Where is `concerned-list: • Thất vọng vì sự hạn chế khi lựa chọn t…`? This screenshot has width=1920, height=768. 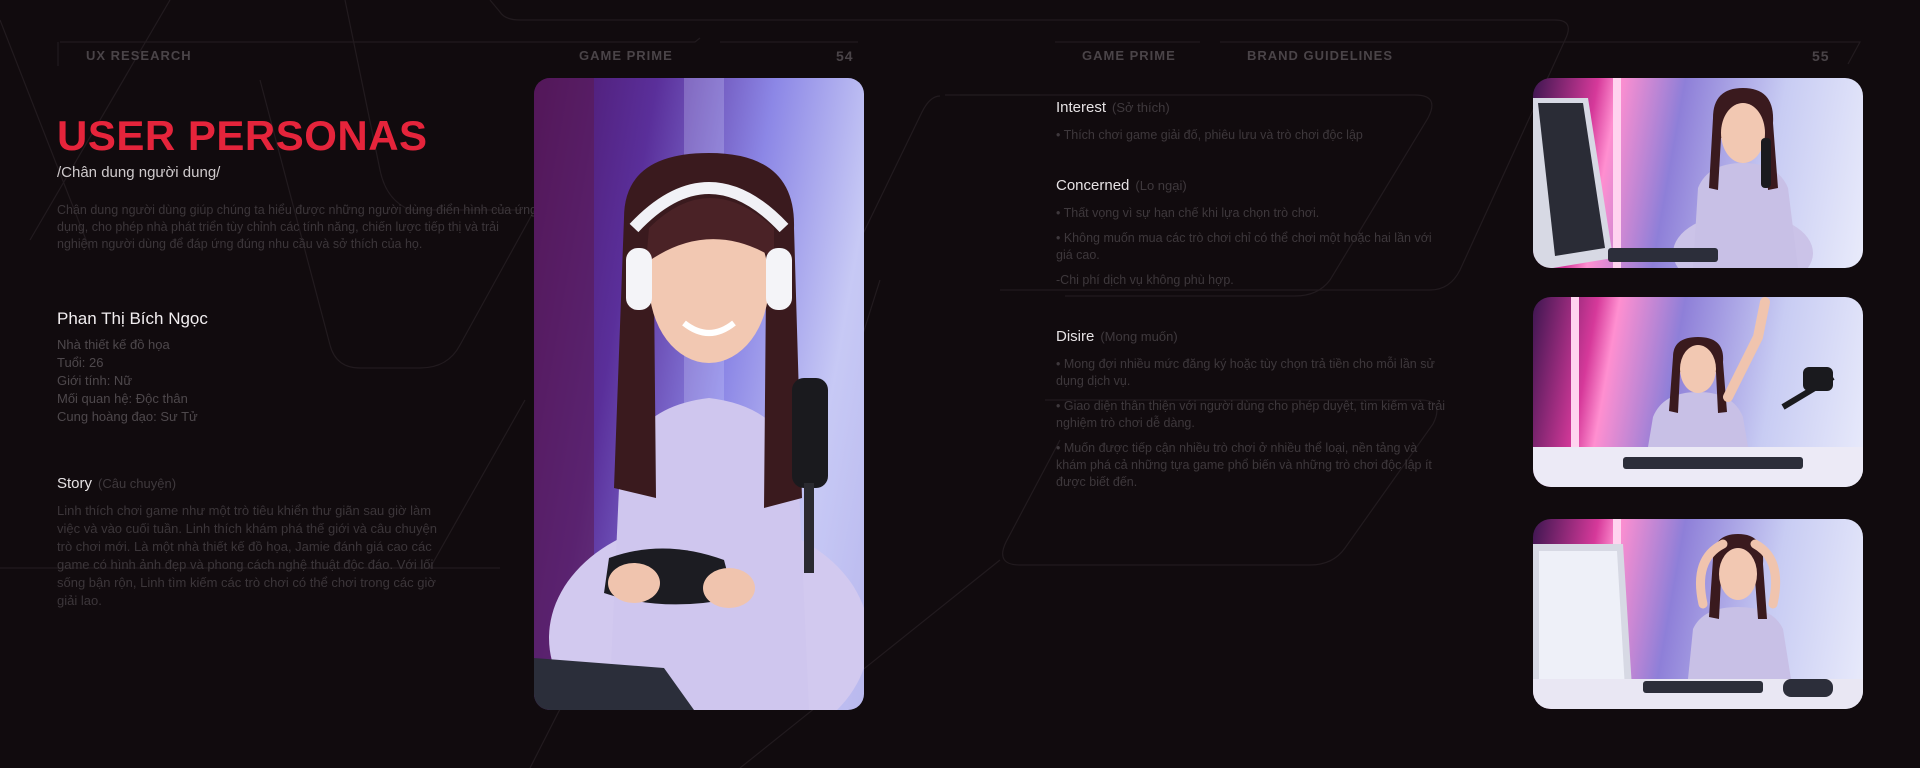 concerned-list: • Thất vọng vì sự hạn chế khi lựa chọn t… is located at coordinates (1251, 251).